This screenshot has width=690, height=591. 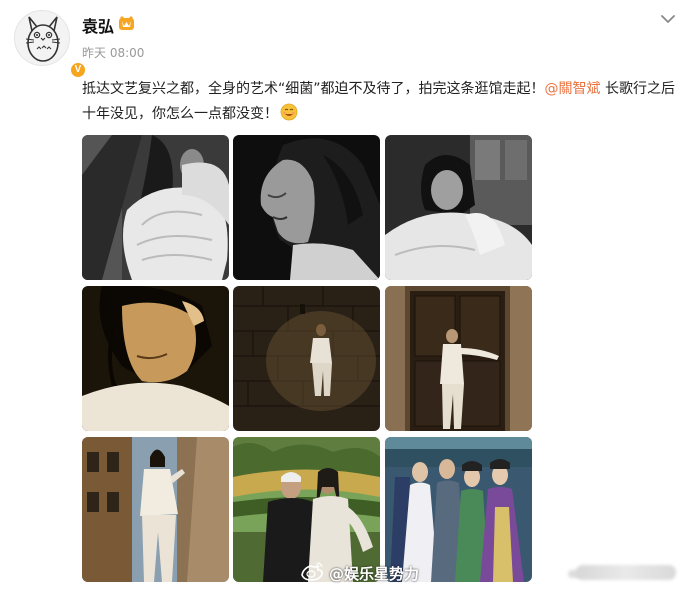 What do you see at coordinates (98, 25) in the screenshot?
I see `username: 袁弘` at bounding box center [98, 25].